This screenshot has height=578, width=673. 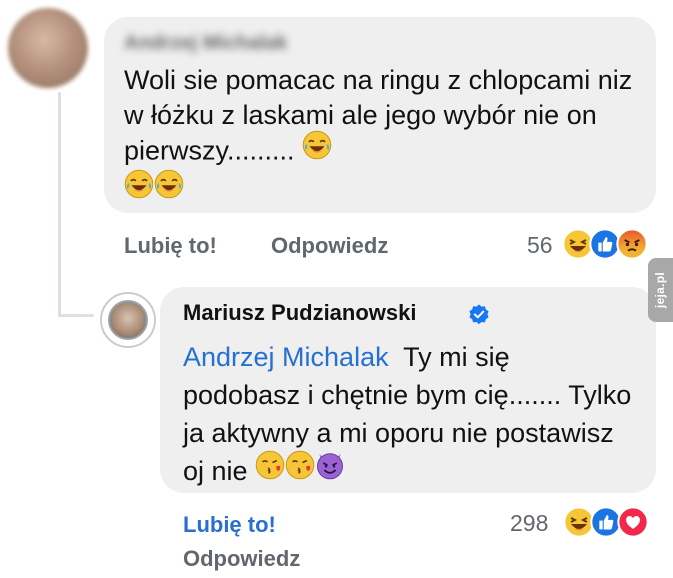 What do you see at coordinates (300, 313) in the screenshot?
I see `comment-author-name: Mariusz Pudzianowski` at bounding box center [300, 313].